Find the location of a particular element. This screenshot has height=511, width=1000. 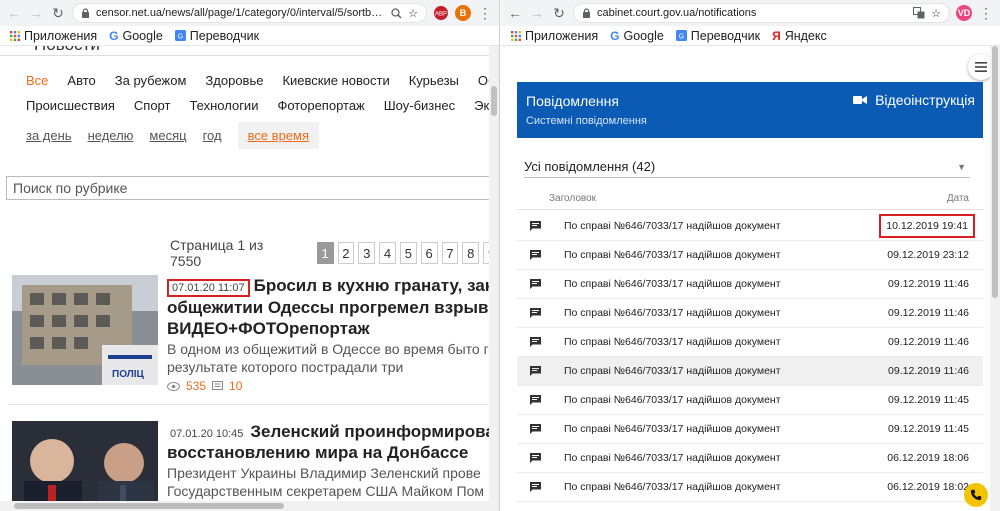

period-day: за день is located at coordinates (49, 135).